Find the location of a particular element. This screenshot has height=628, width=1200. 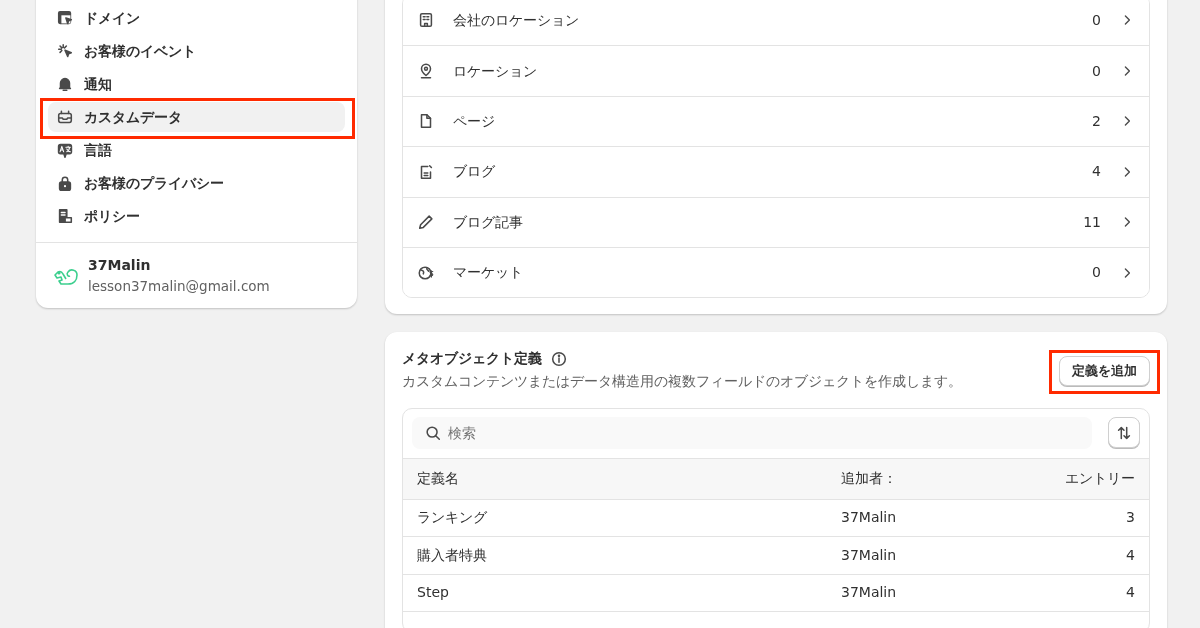

lock-icon is located at coordinates (65, 183).